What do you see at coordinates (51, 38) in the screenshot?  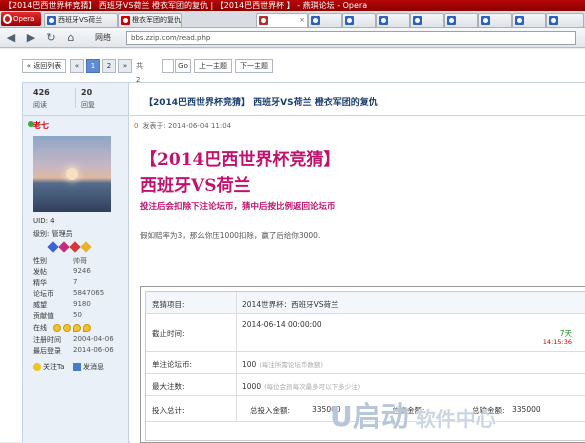 I see `reload-icon: ↻` at bounding box center [51, 38].